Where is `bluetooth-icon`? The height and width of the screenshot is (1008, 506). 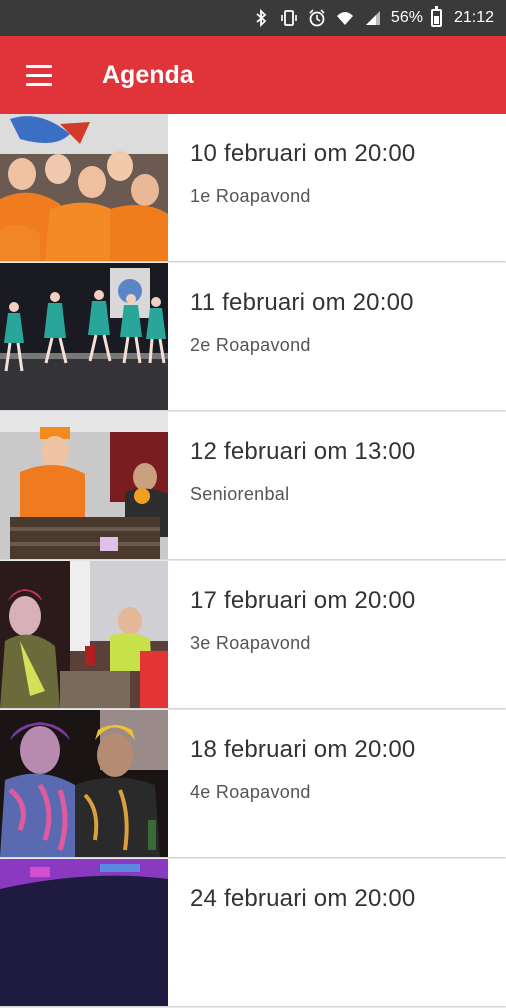 bluetooth-icon is located at coordinates (261, 18).